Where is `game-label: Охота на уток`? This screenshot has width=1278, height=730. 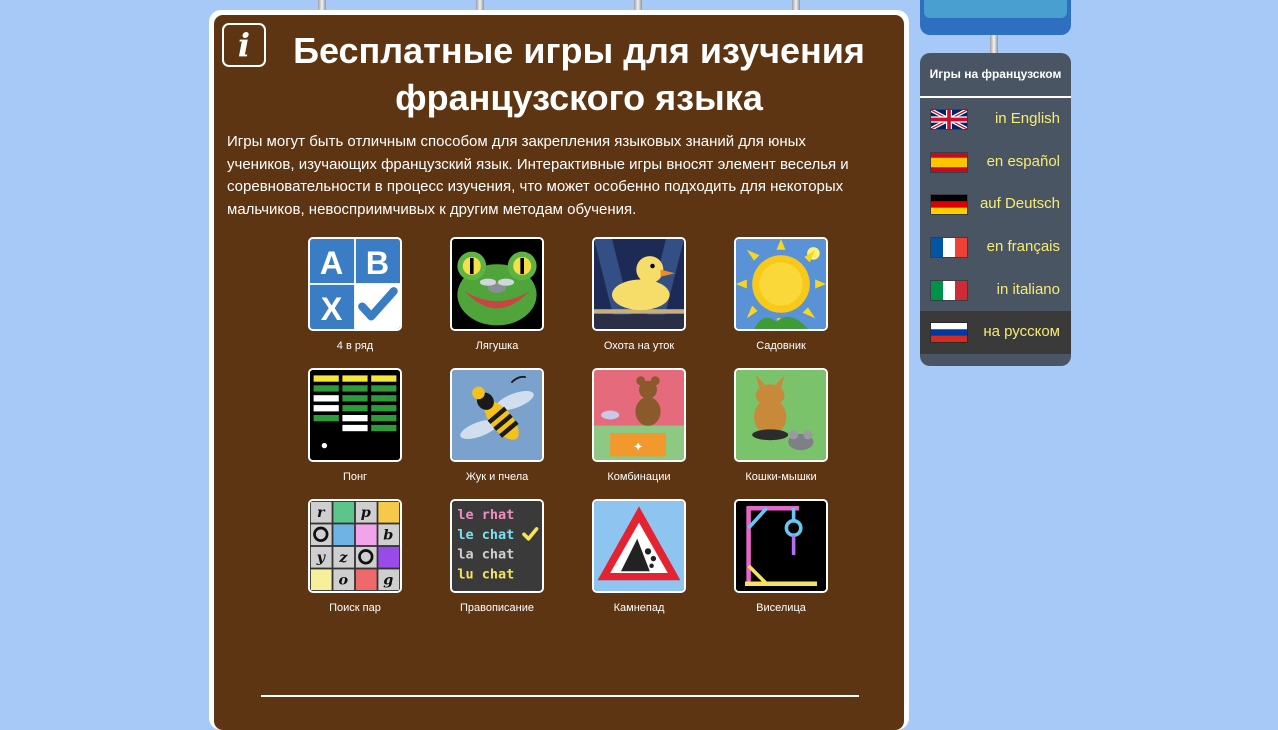 game-label: Охота на уток is located at coordinates (639, 346).